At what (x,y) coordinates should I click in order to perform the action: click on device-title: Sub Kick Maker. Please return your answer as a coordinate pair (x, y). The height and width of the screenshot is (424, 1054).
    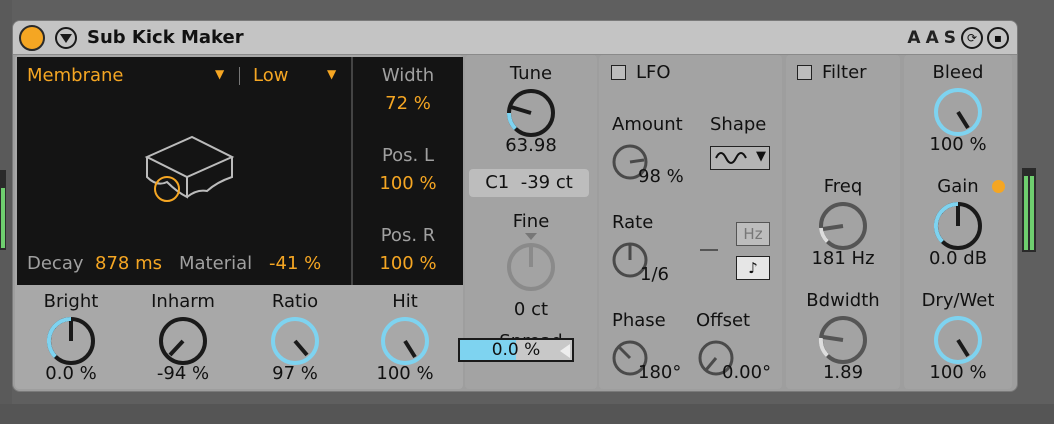
    Looking at the image, I should click on (165, 37).